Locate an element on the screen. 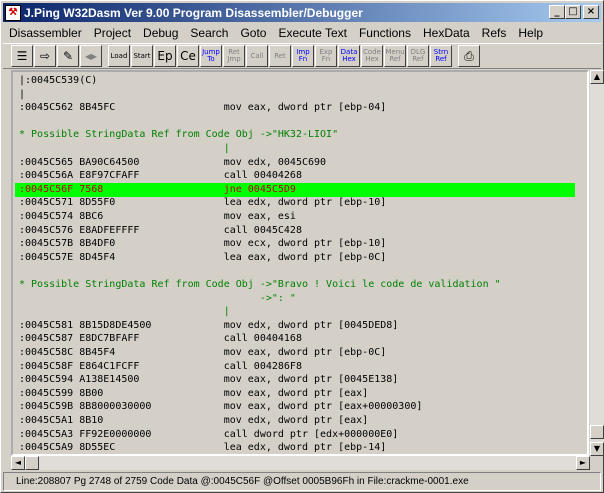 The width and height of the screenshot is (604, 493). call-label: Call is located at coordinates (257, 55).